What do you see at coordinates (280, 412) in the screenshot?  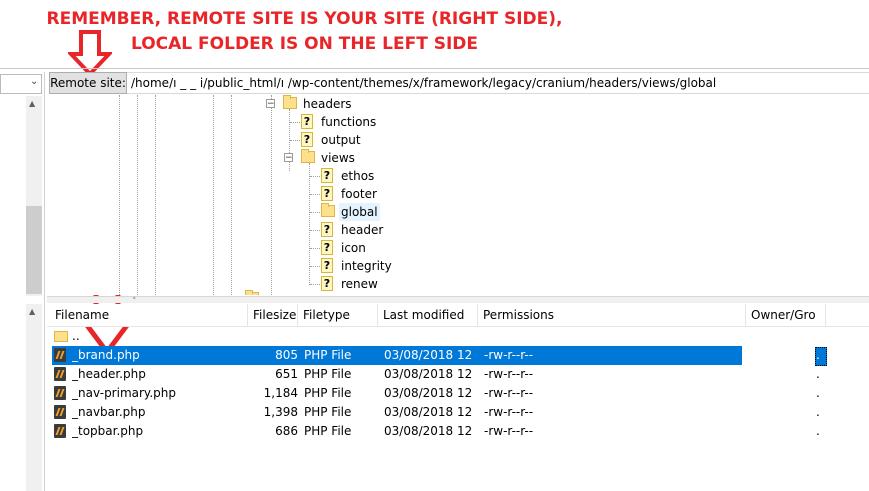 I see `file-size: 1,398` at bounding box center [280, 412].